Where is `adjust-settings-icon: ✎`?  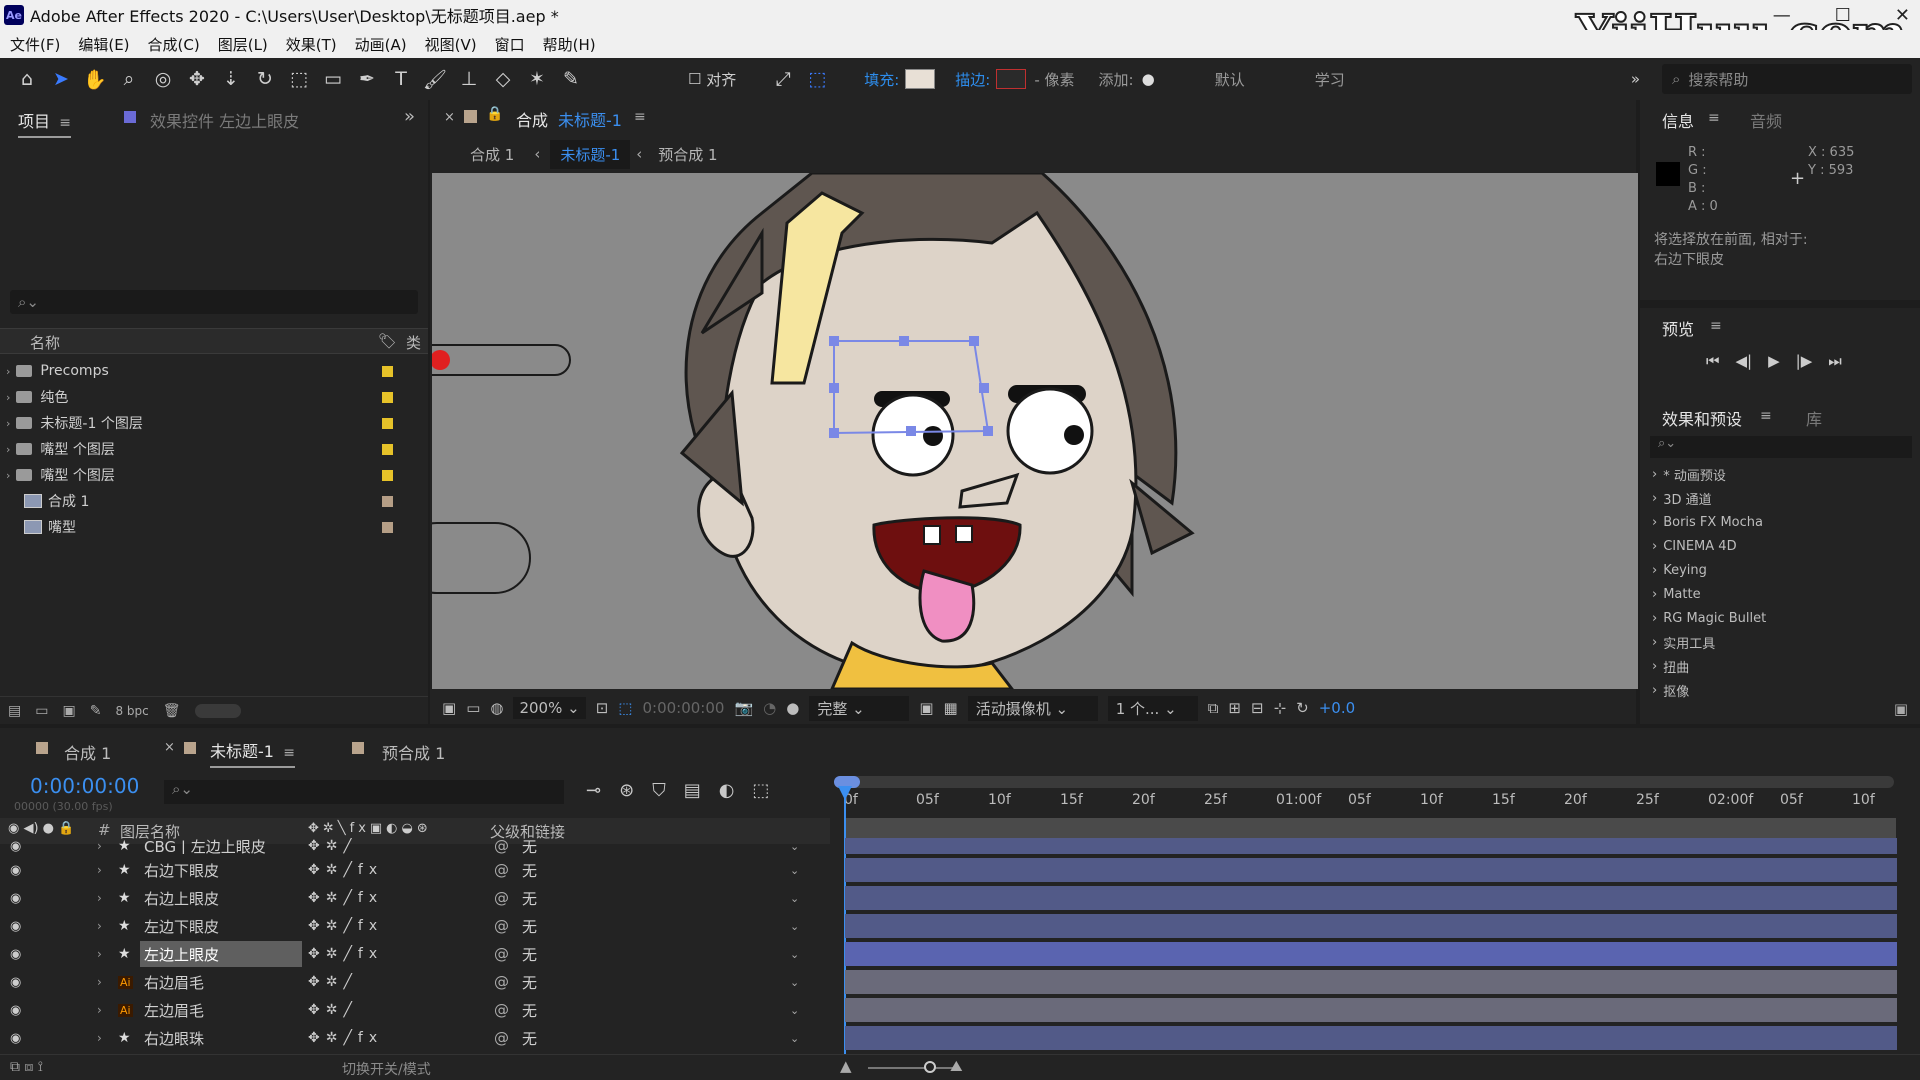
adjust-settings-icon: ✎ is located at coordinates (96, 711).